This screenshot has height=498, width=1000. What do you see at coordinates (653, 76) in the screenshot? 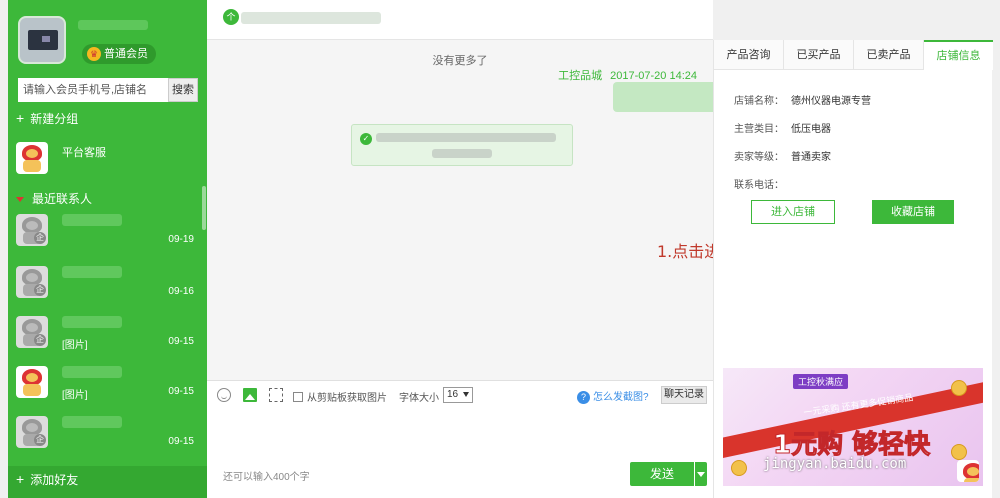
I see `message-timestamp: 2017-07-20 14:24` at bounding box center [653, 76].